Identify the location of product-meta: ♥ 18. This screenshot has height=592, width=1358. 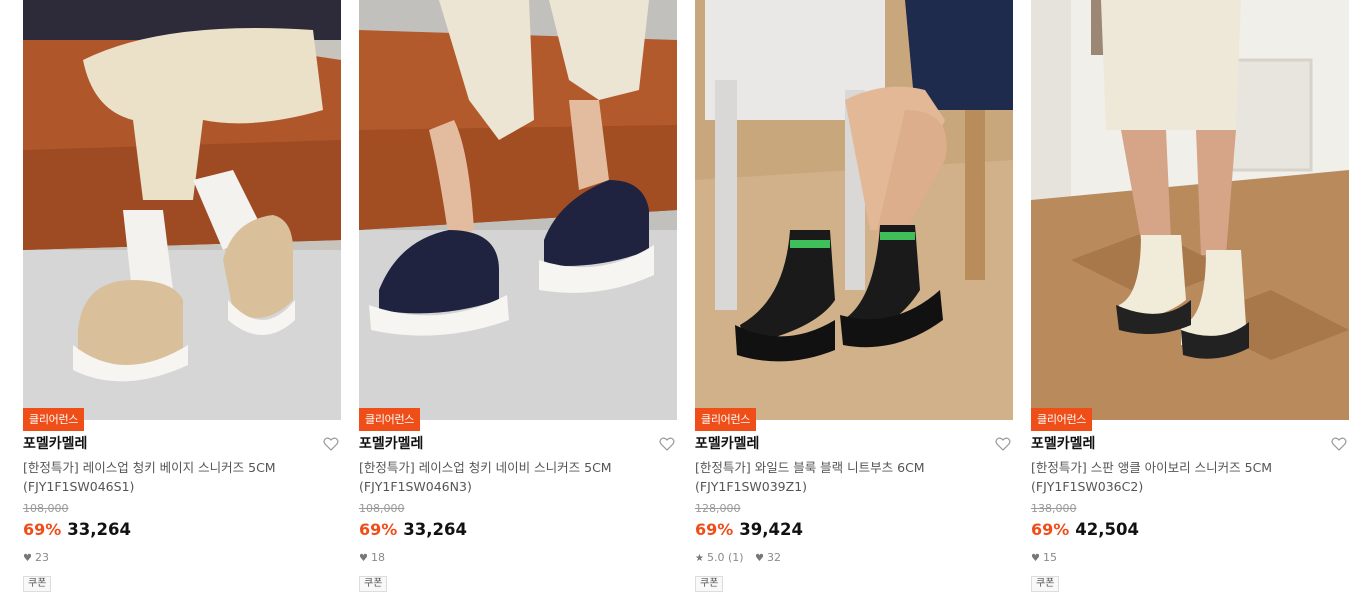
(376, 558).